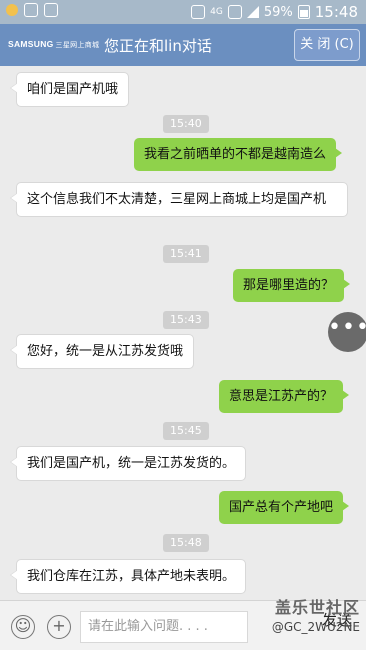  I want to click on battery-percent: 59%, so click(278, 12).